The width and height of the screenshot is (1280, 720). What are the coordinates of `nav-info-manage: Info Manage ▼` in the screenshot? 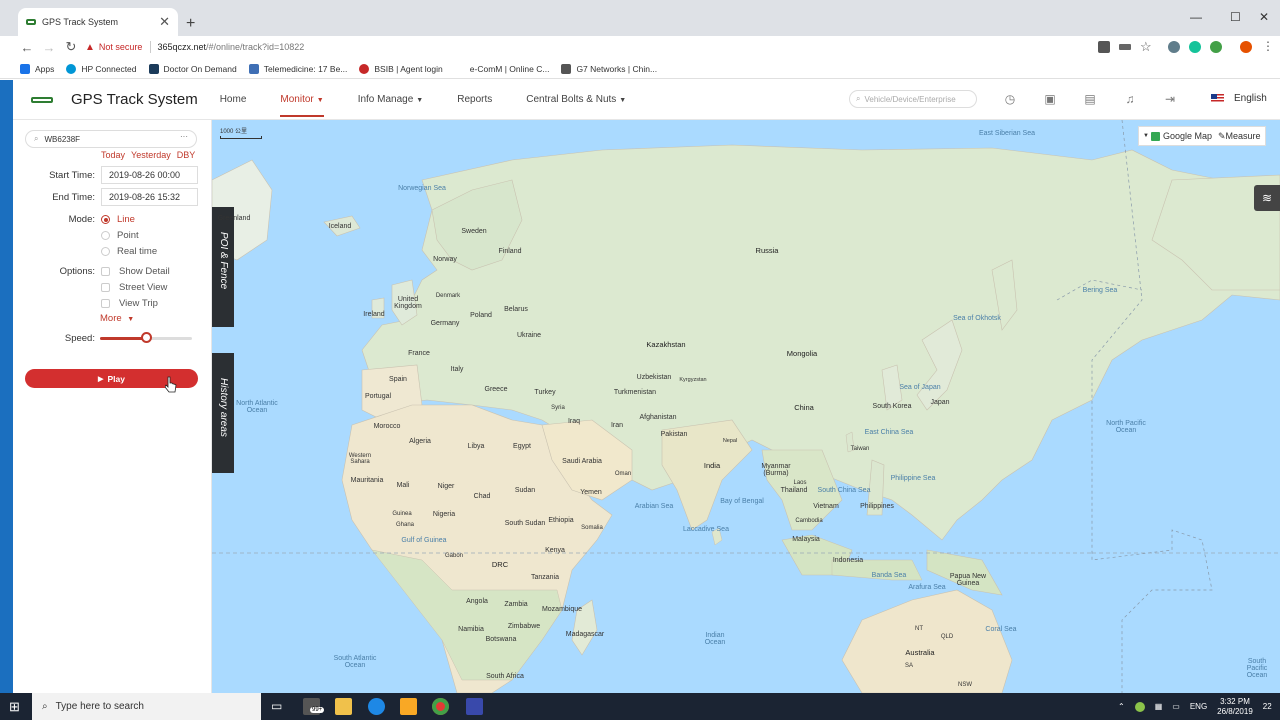 It's located at (391, 99).